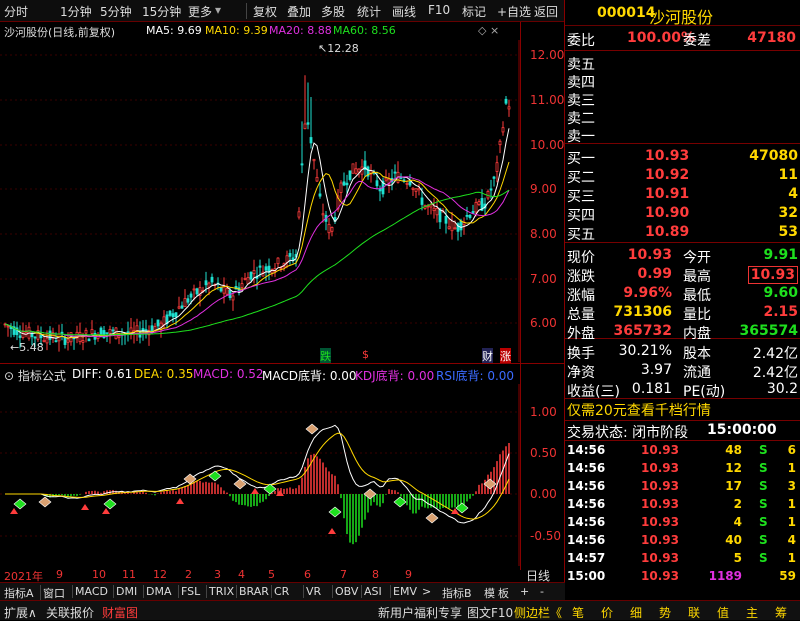 This screenshot has height=621, width=800. Describe the element at coordinates (70, 612) in the screenshot. I see `related-quote-button: 关联报价` at that location.